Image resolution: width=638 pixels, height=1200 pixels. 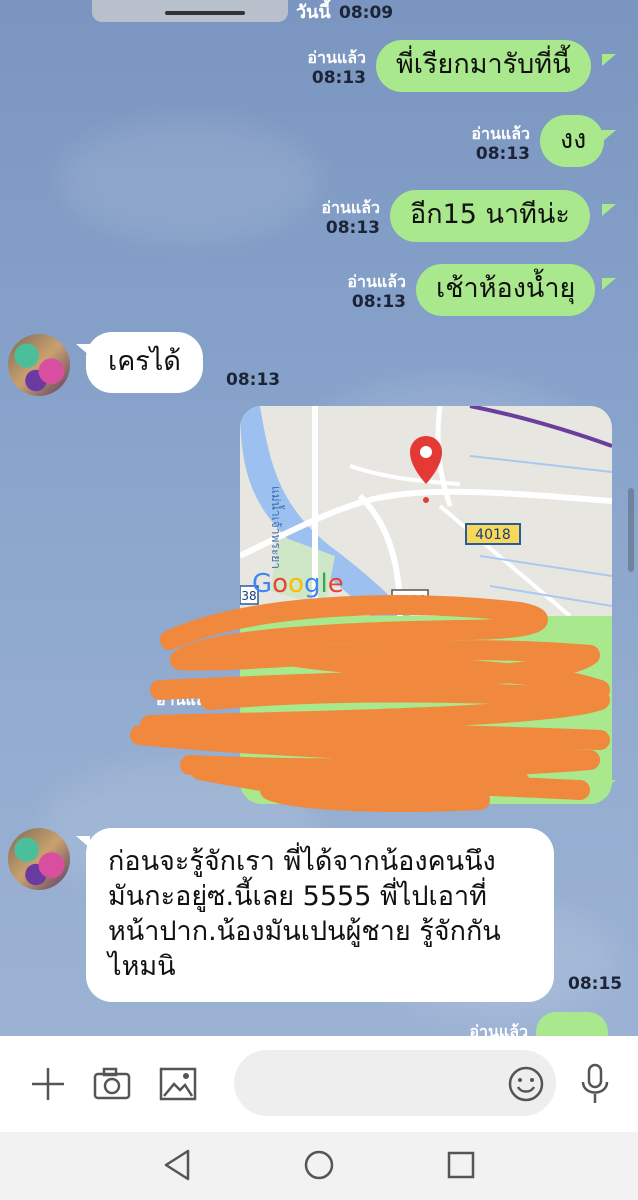 What do you see at coordinates (319, 1084) in the screenshot?
I see `input-bar` at bounding box center [319, 1084].